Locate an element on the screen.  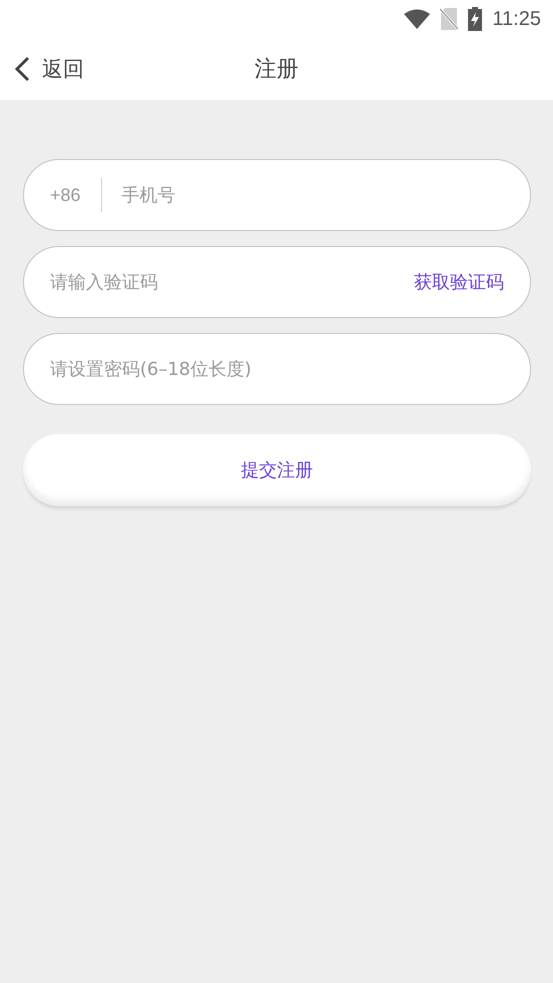
submit-button: 提交注册 is located at coordinates (277, 470).